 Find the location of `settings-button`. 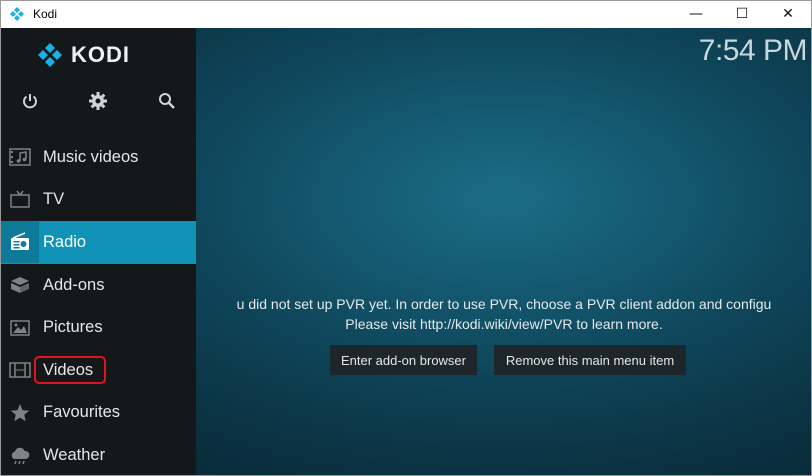

settings-button is located at coordinates (98, 101).